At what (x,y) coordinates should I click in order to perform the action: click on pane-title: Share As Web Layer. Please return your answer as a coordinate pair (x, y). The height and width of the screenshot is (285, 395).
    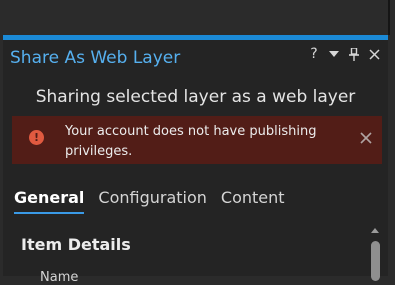
    Looking at the image, I should click on (95, 58).